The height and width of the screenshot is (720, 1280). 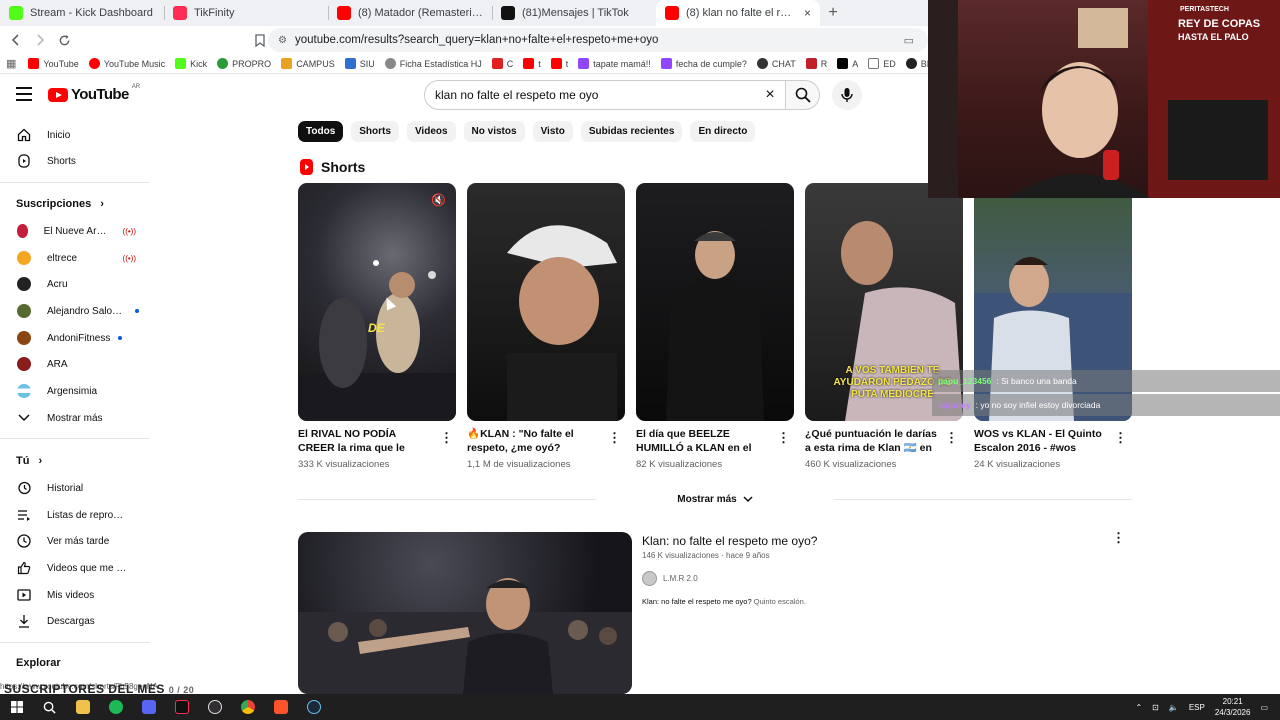 I want to click on taskbar-app-obs, so click(x=214, y=707).